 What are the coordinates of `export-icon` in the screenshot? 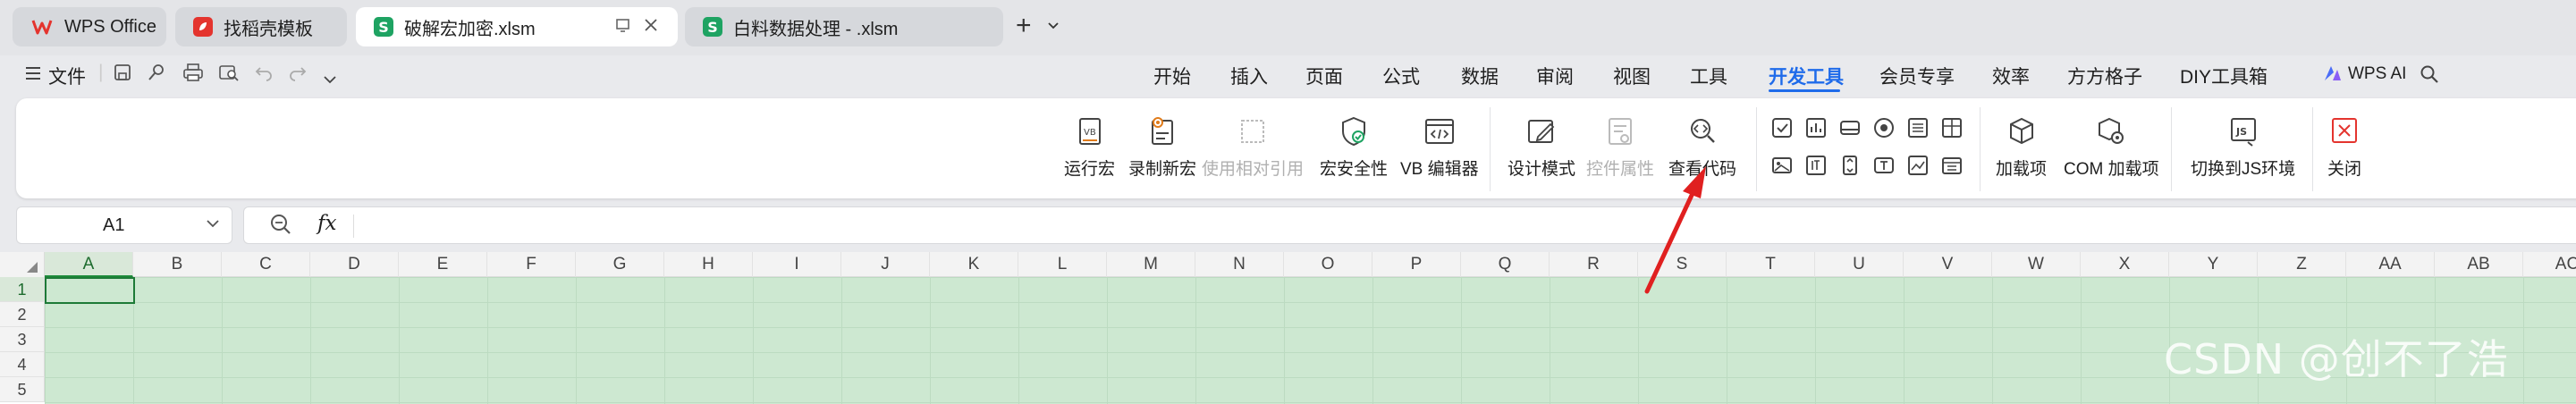 It's located at (156, 75).